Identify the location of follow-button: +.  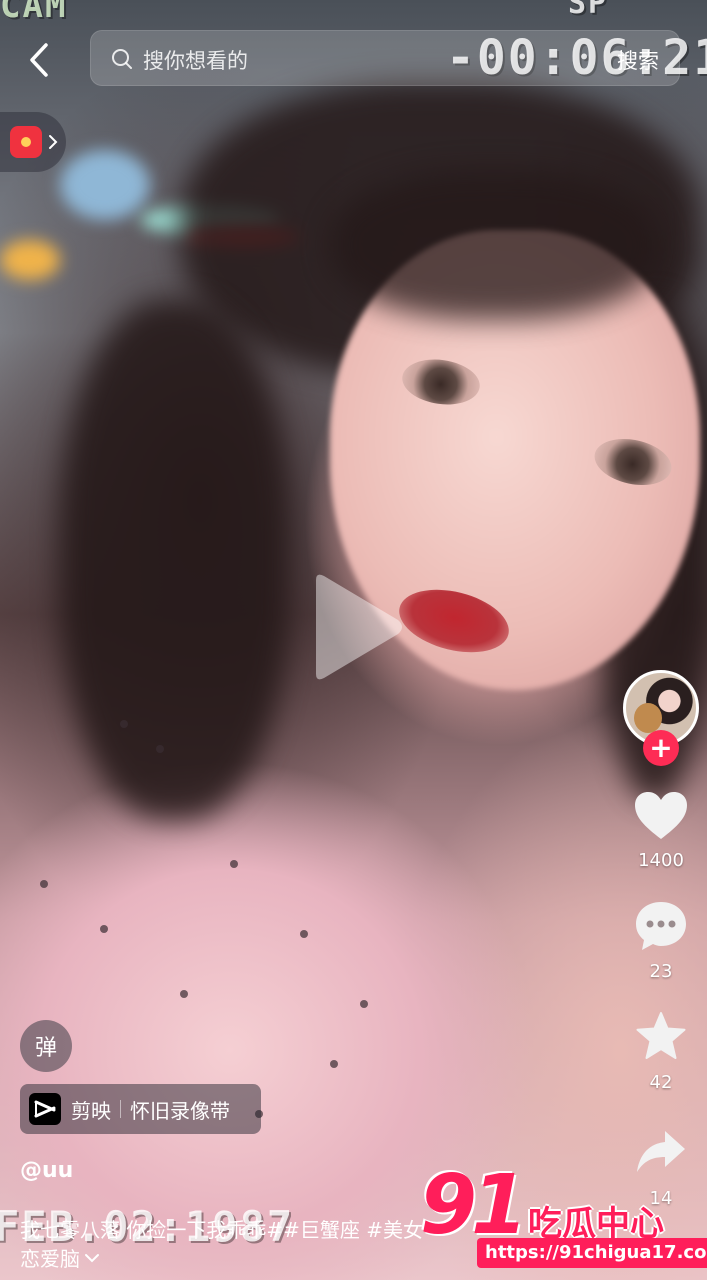
(661, 748).